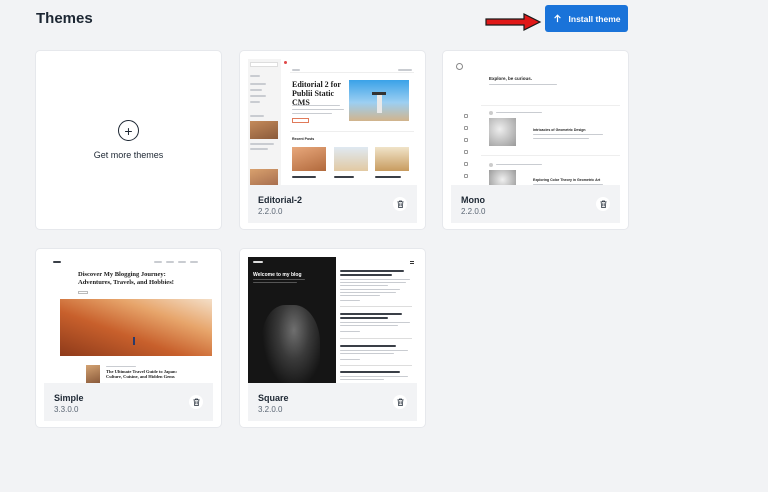 The image size is (768, 492). I want to click on preview-headline: Editorial 2 for Publii Static CMS, so click(316, 93).